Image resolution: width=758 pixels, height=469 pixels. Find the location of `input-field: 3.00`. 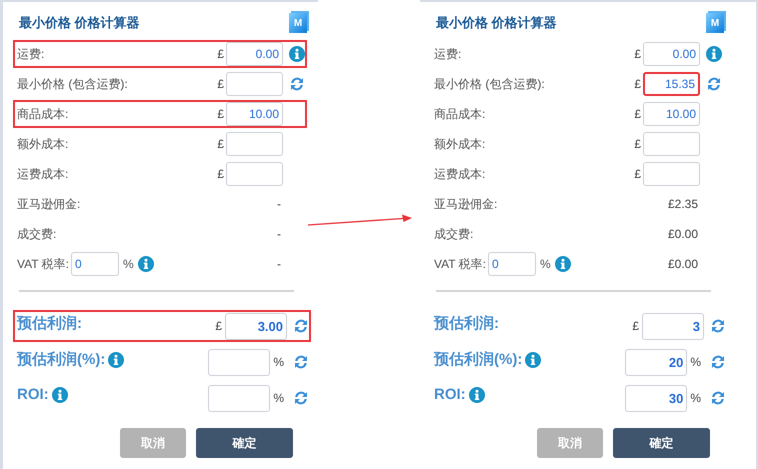

input-field: 3.00 is located at coordinates (256, 326).